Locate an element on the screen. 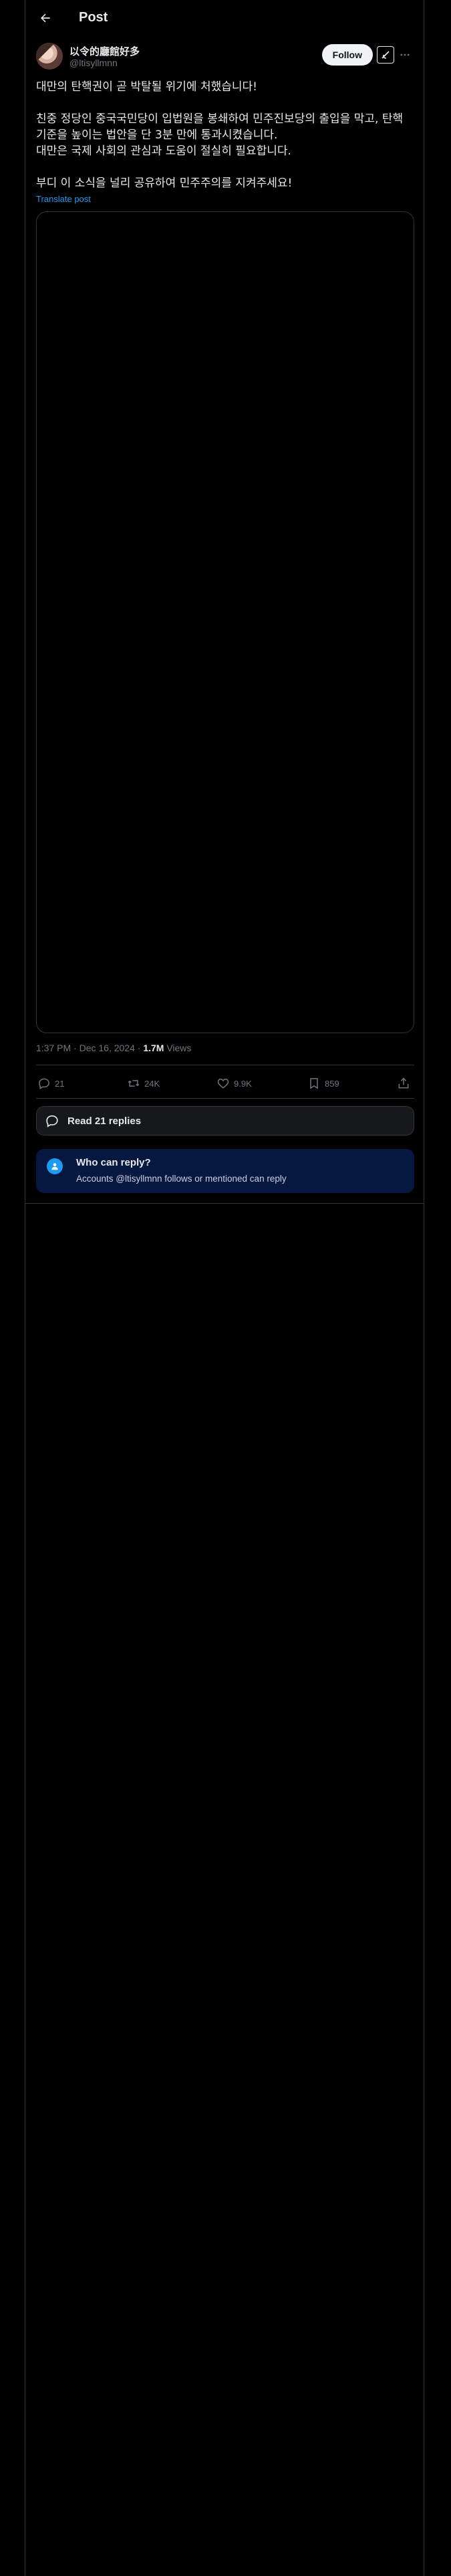  author-row: 以令的廳館好多 @ltisyllmnn Follow is located at coordinates (226, 56).